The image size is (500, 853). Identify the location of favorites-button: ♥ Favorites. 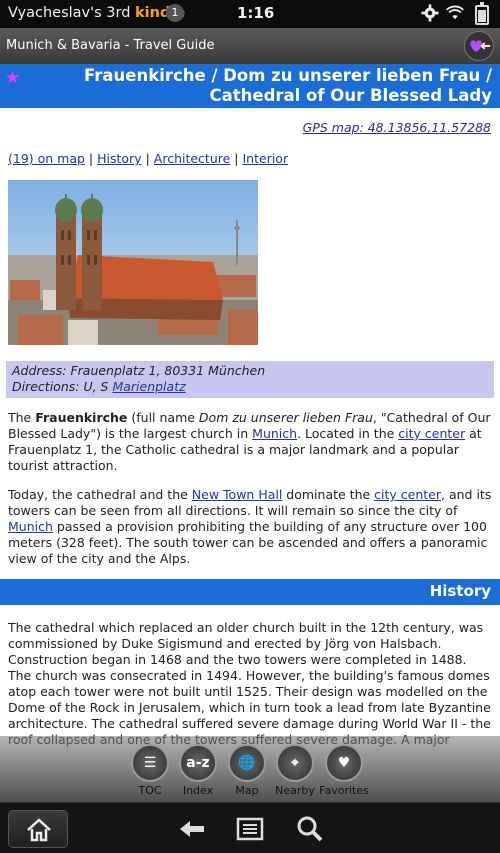
(344, 770).